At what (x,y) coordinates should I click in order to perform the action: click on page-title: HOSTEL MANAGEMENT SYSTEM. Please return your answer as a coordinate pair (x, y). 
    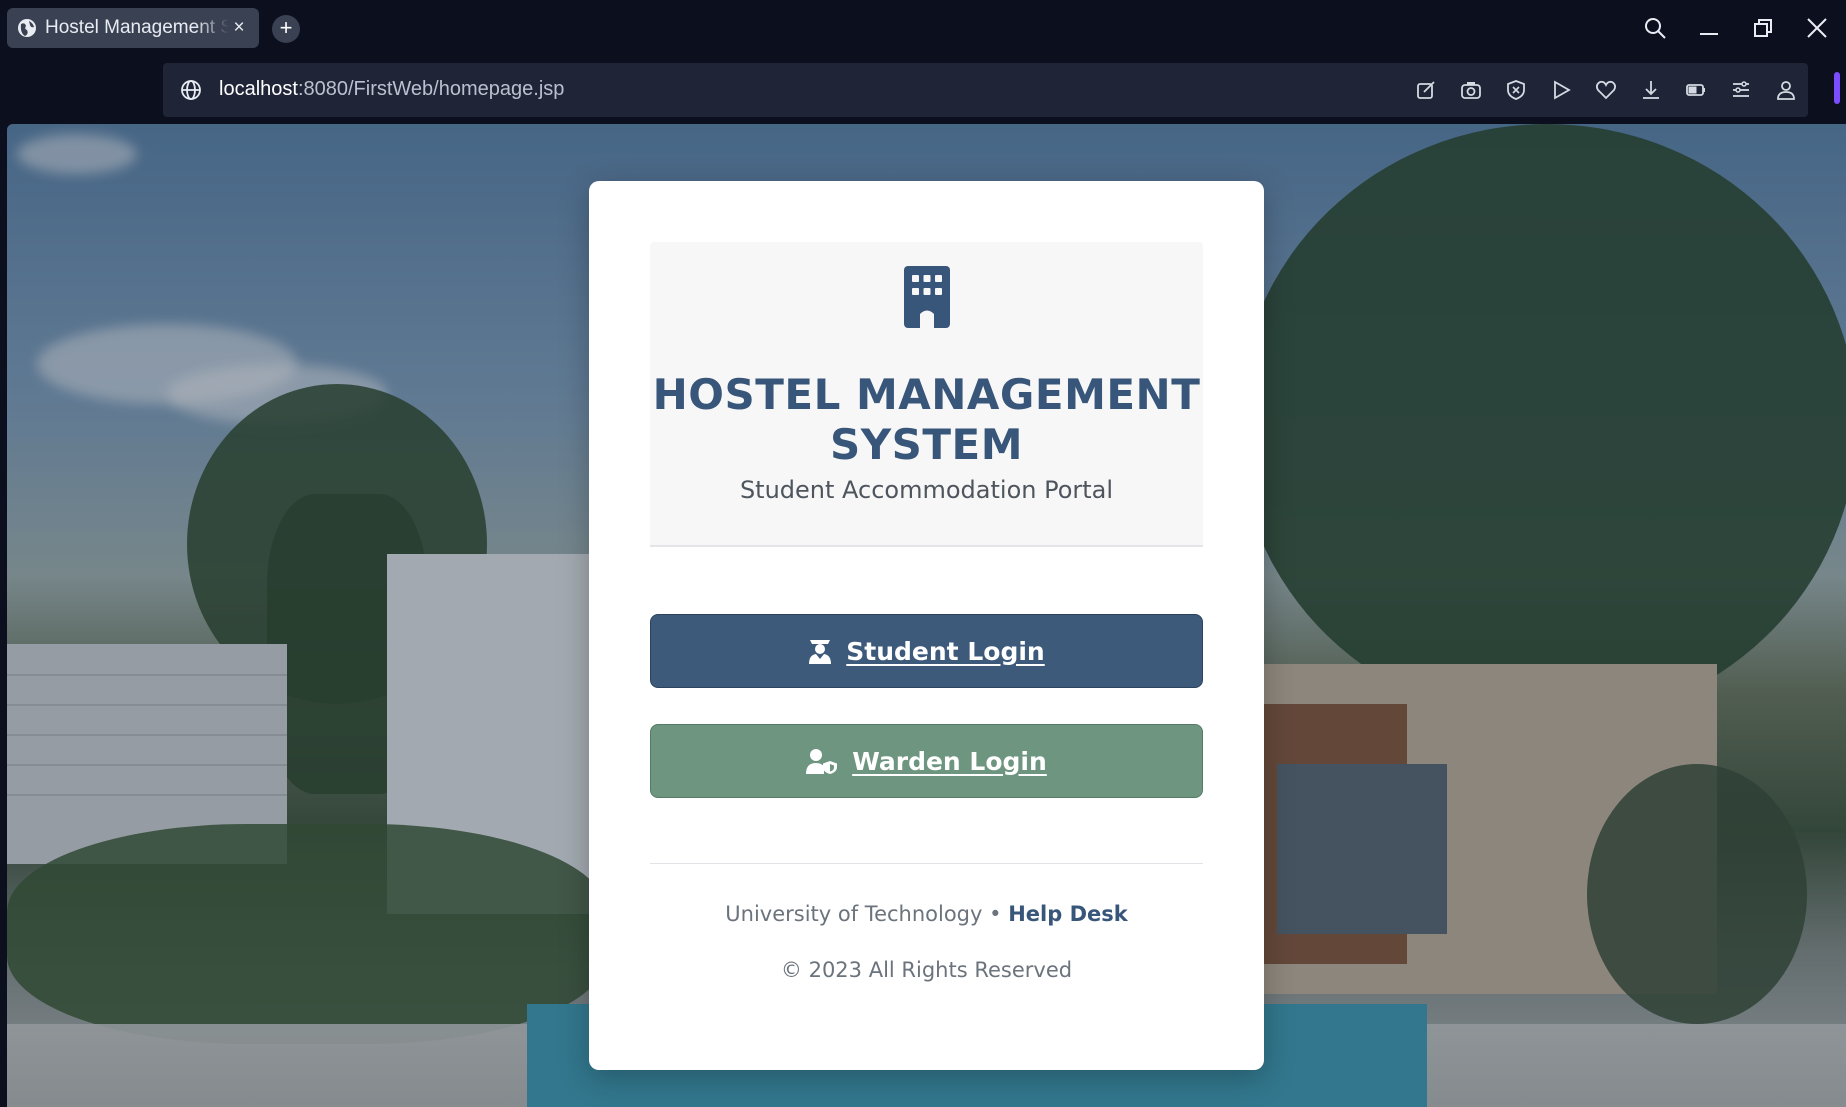
    Looking at the image, I should click on (926, 419).